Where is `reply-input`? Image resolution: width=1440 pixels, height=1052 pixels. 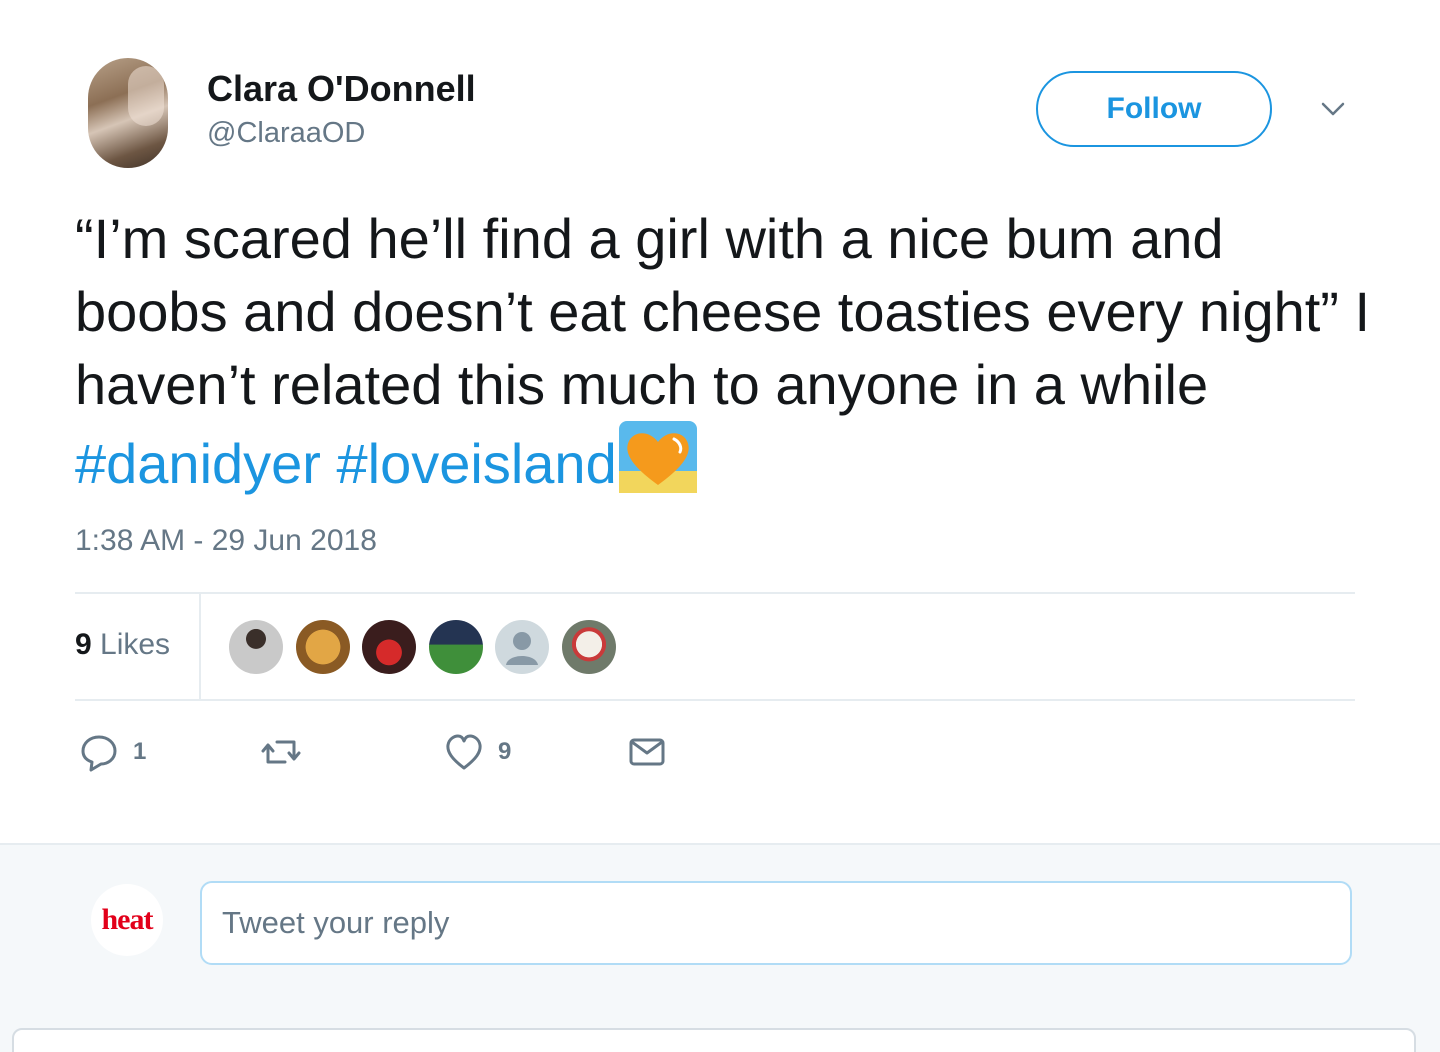
reply-input is located at coordinates (776, 923).